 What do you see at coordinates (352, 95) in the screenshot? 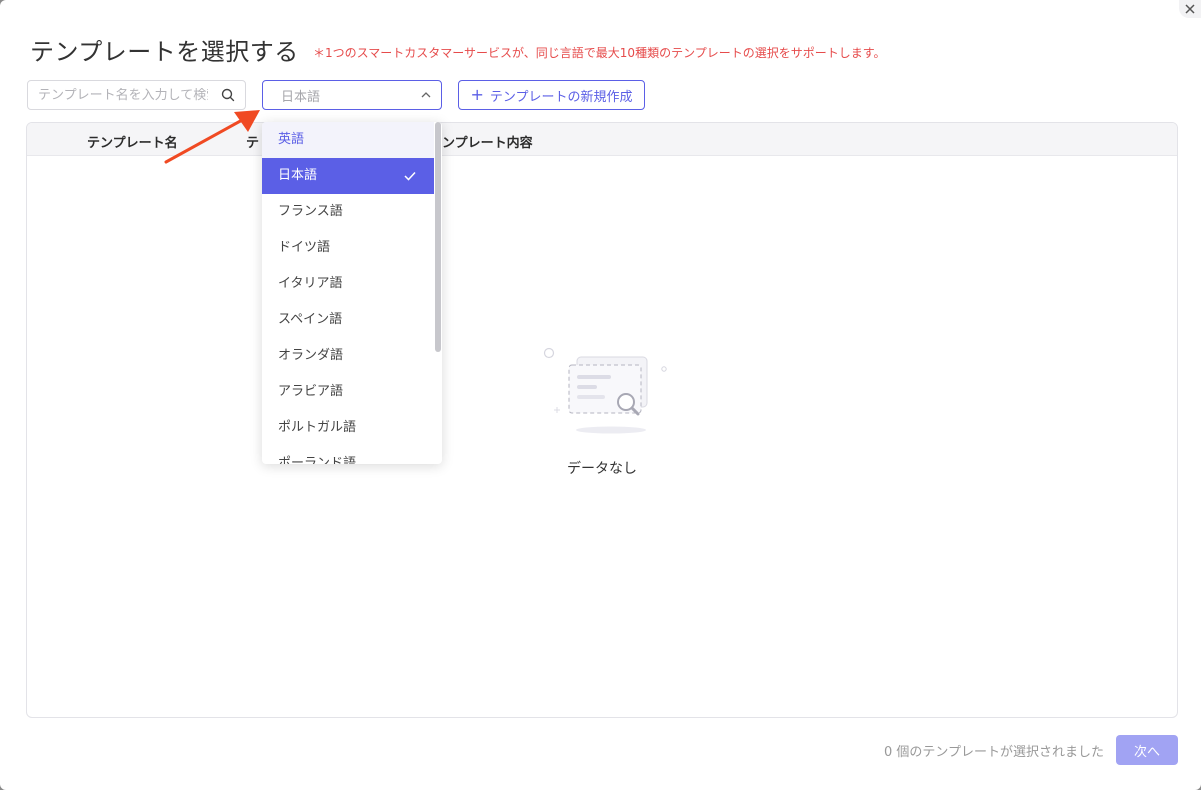
I see `language-select: 日本語` at bounding box center [352, 95].